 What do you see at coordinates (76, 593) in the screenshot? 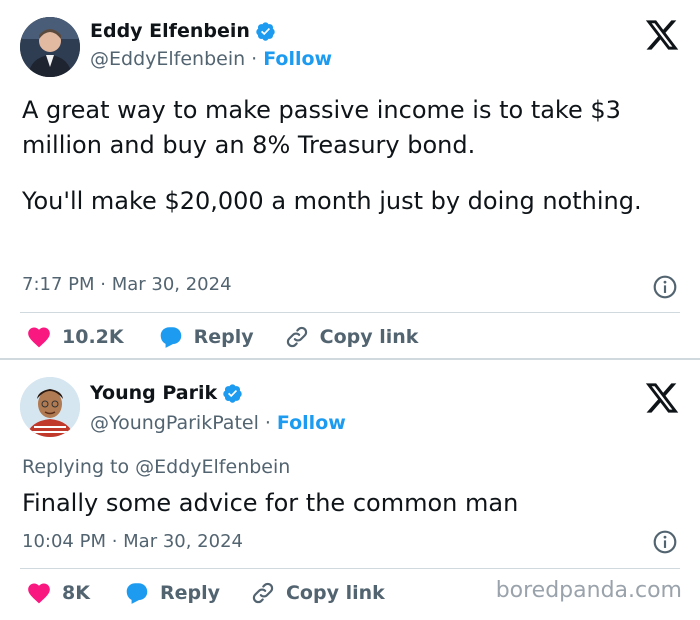
I see `like-count: 8K` at bounding box center [76, 593].